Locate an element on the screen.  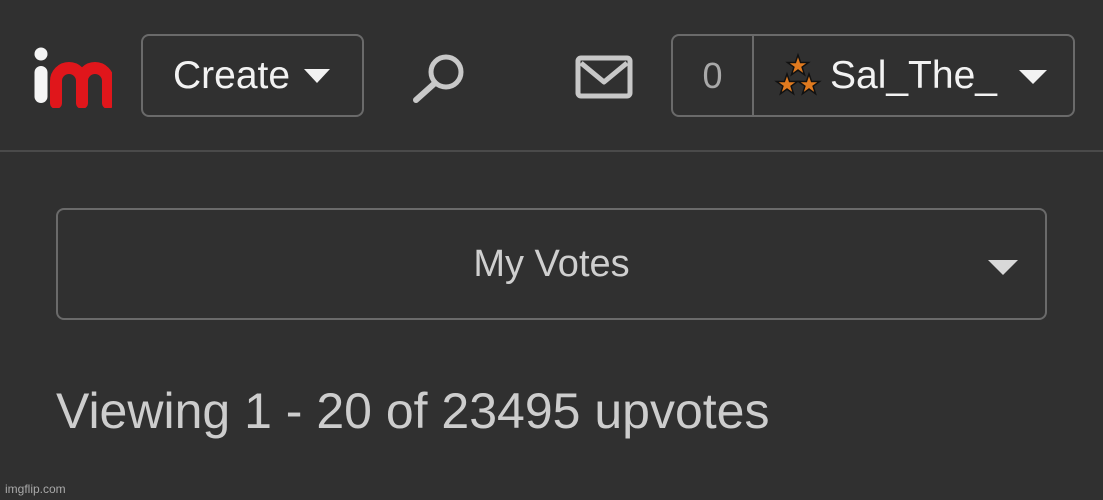
stars-avatar-icon is located at coordinates (798, 74).